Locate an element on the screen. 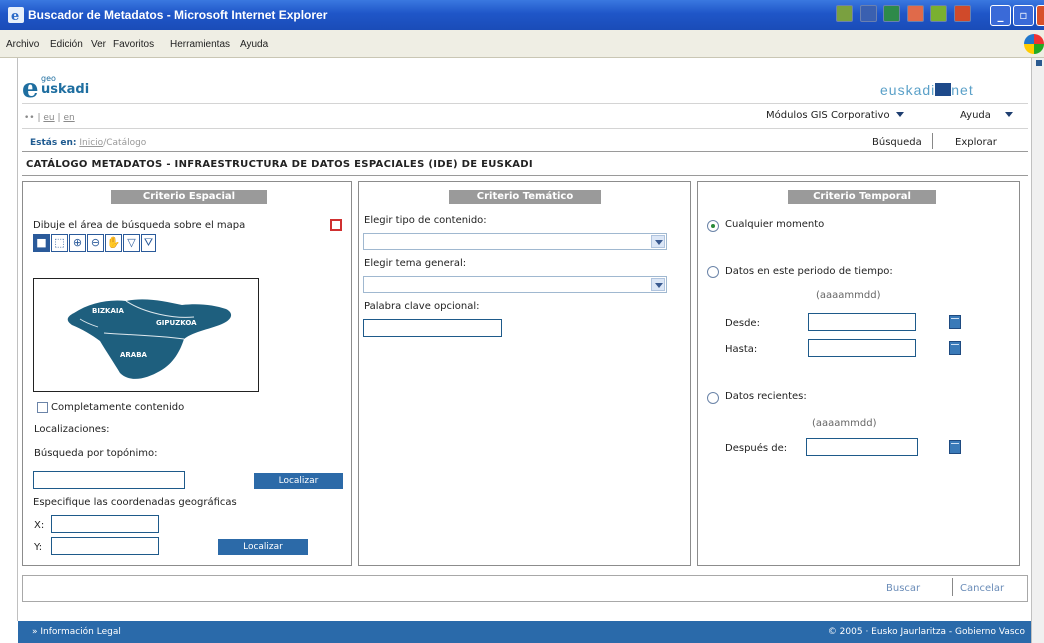 The height and width of the screenshot is (643, 1044). breadcrumb: Estás en: Inicio/Catálogo is located at coordinates (88, 143).